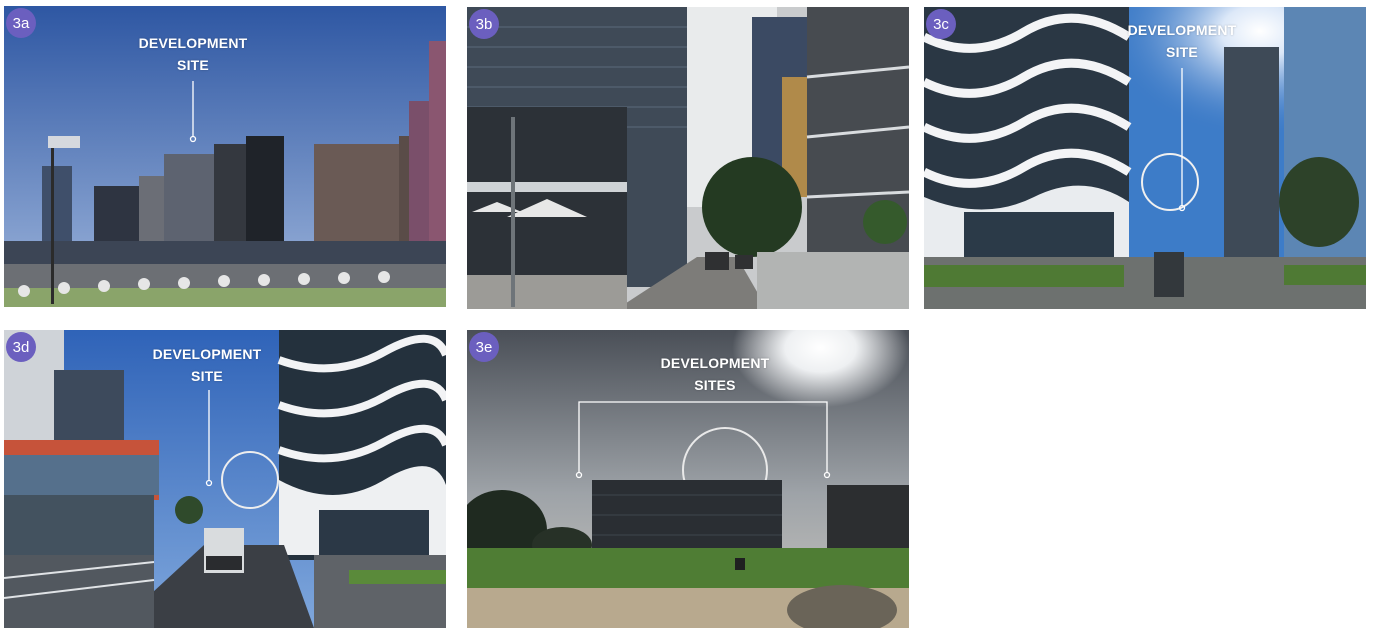 The width and height of the screenshot is (1374, 628). I want to click on photo-badge: 3c, so click(941, 24).